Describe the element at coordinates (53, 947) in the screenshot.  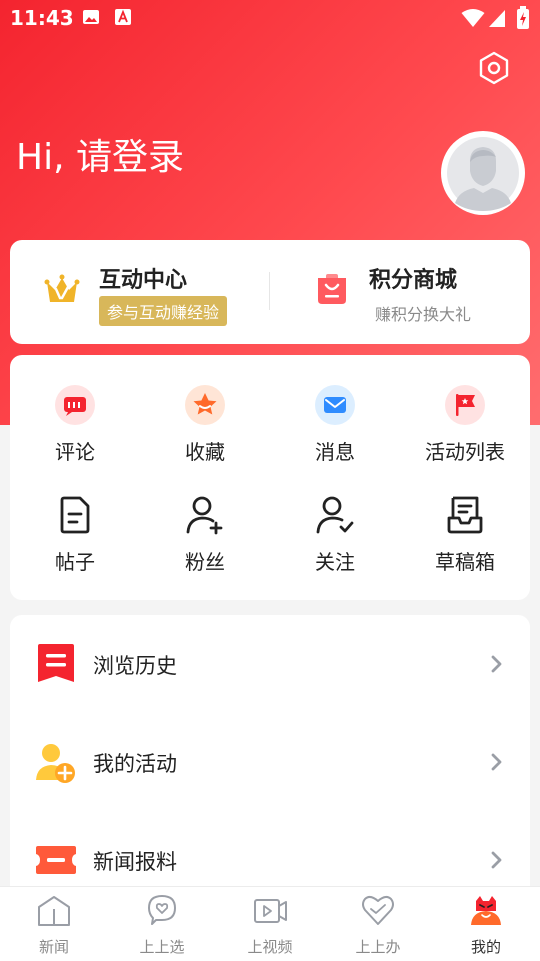
I see `tab-label: 新闻` at that location.